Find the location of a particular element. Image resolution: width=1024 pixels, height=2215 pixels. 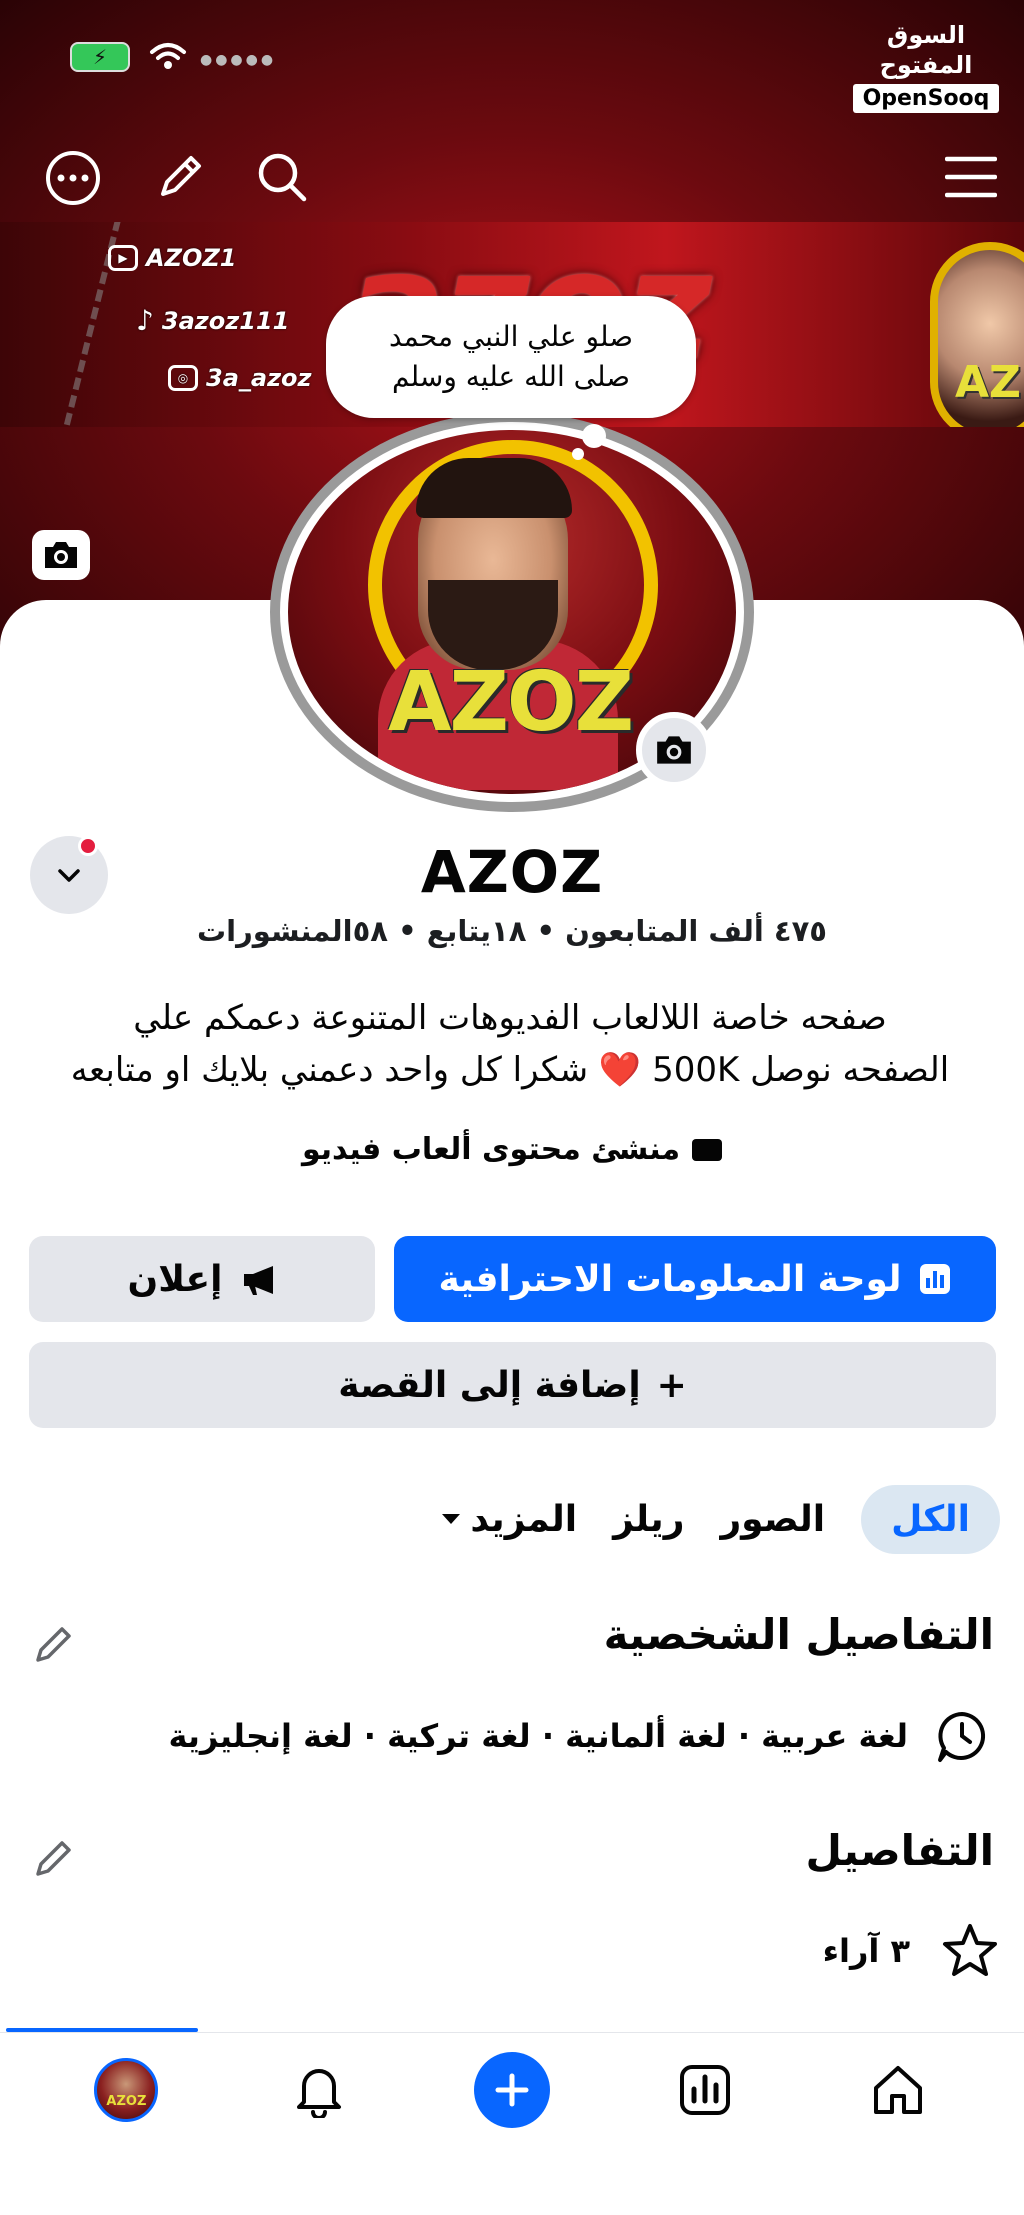

more-options-button is located at coordinates (73, 178).